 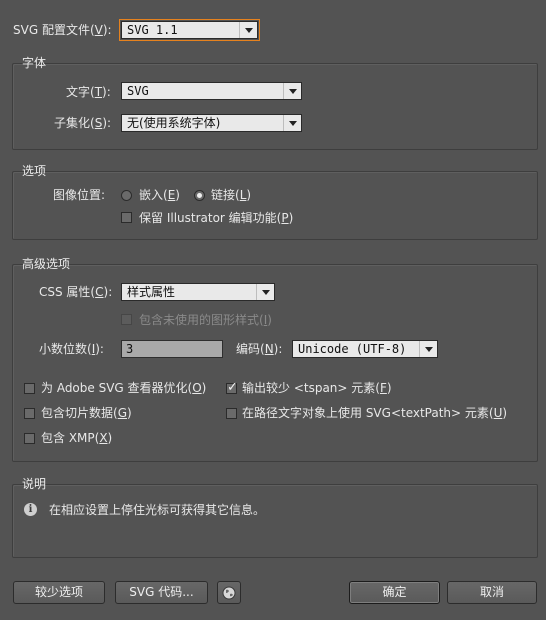 What do you see at coordinates (34, 484) in the screenshot?
I see `description-group-title: 说明` at bounding box center [34, 484].